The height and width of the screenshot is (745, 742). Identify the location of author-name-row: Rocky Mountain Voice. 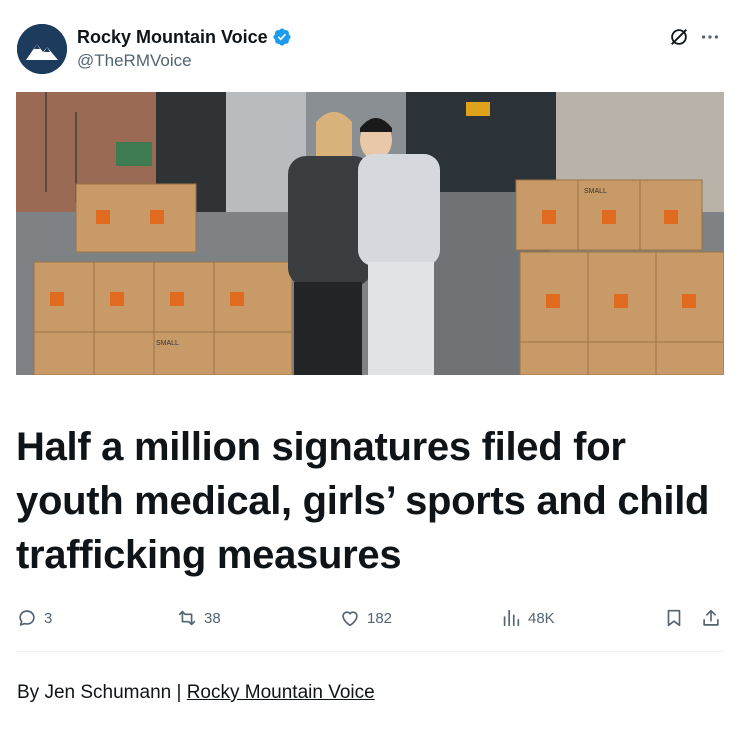
(184, 37).